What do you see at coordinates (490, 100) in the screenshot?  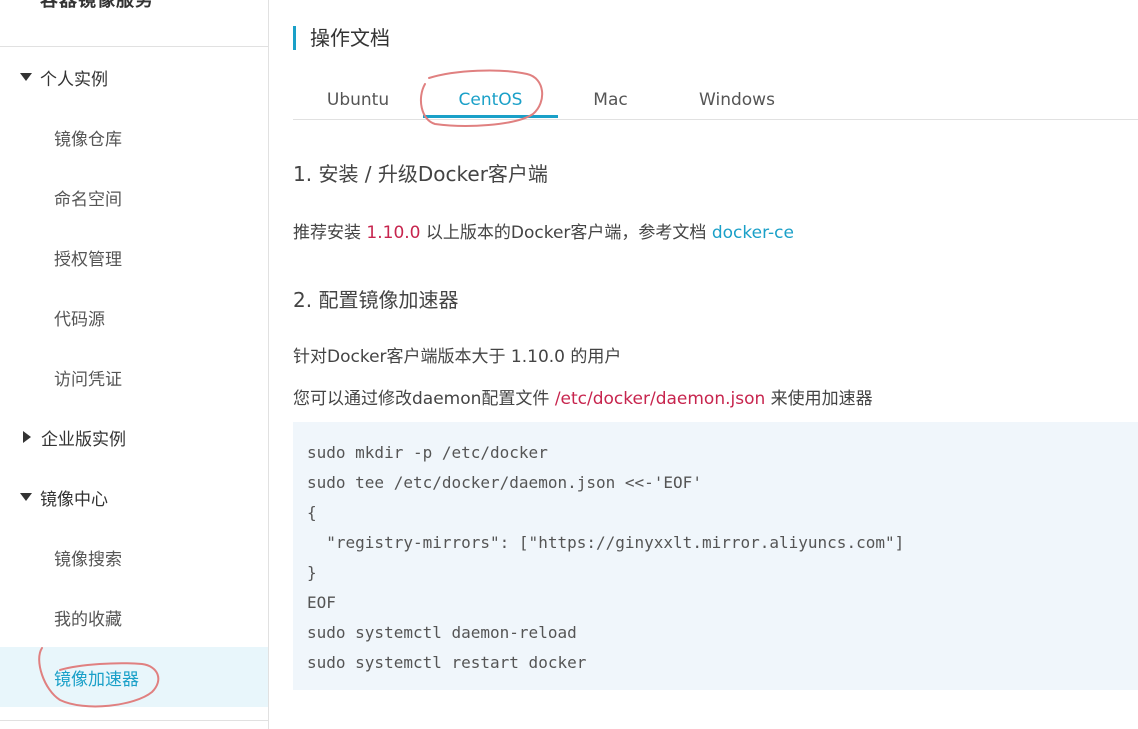 I see `tab-centos: CentOS` at bounding box center [490, 100].